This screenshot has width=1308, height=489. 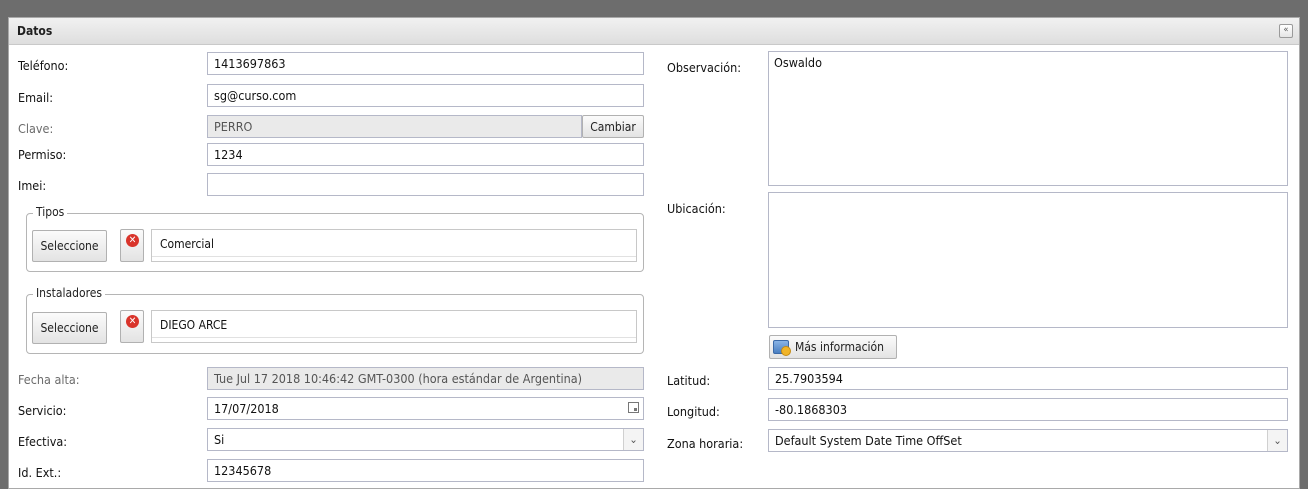 What do you see at coordinates (394, 126) in the screenshot?
I see `clave-input: PERRO` at bounding box center [394, 126].